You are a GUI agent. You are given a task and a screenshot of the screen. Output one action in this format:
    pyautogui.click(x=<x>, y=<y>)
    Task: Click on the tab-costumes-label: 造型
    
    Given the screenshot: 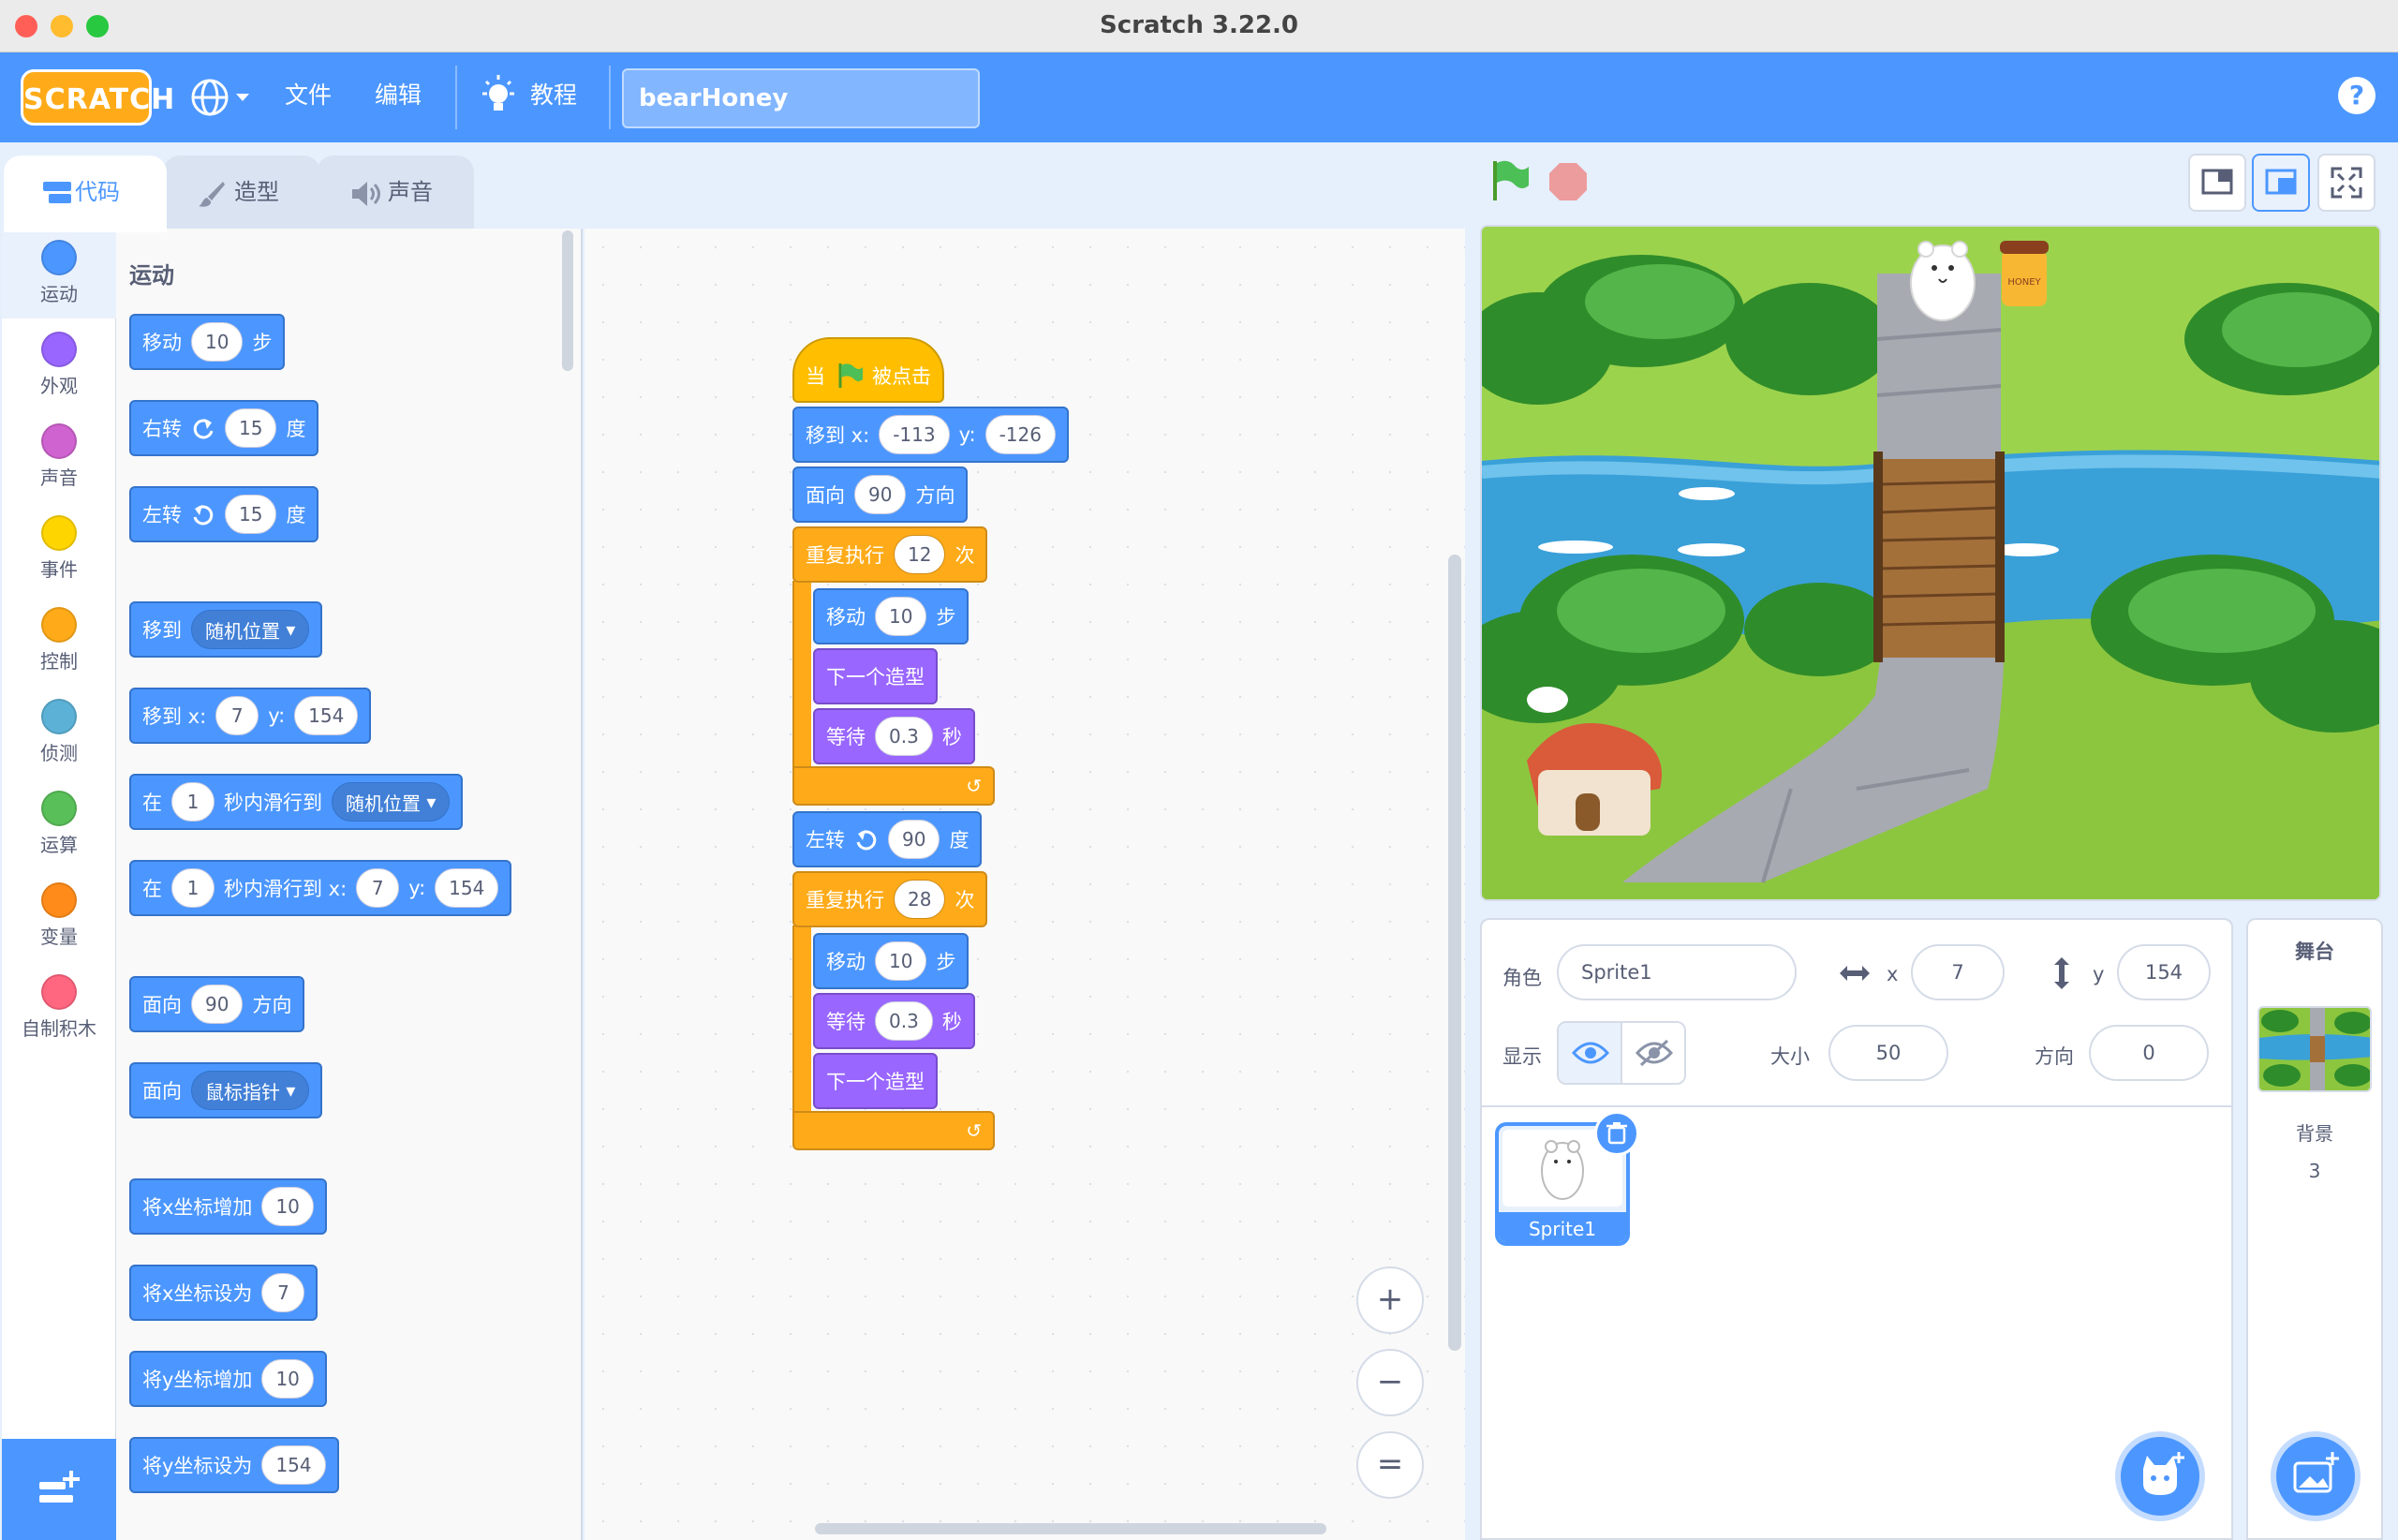 What is the action you would take?
    pyautogui.click(x=256, y=192)
    